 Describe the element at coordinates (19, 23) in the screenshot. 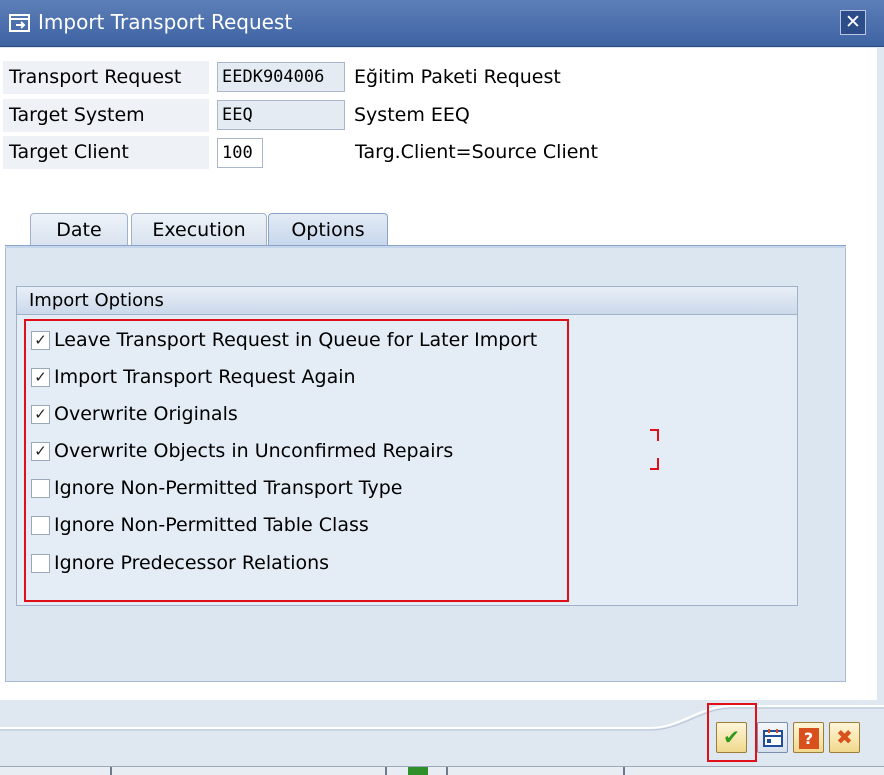

I see `import-window-icon` at that location.